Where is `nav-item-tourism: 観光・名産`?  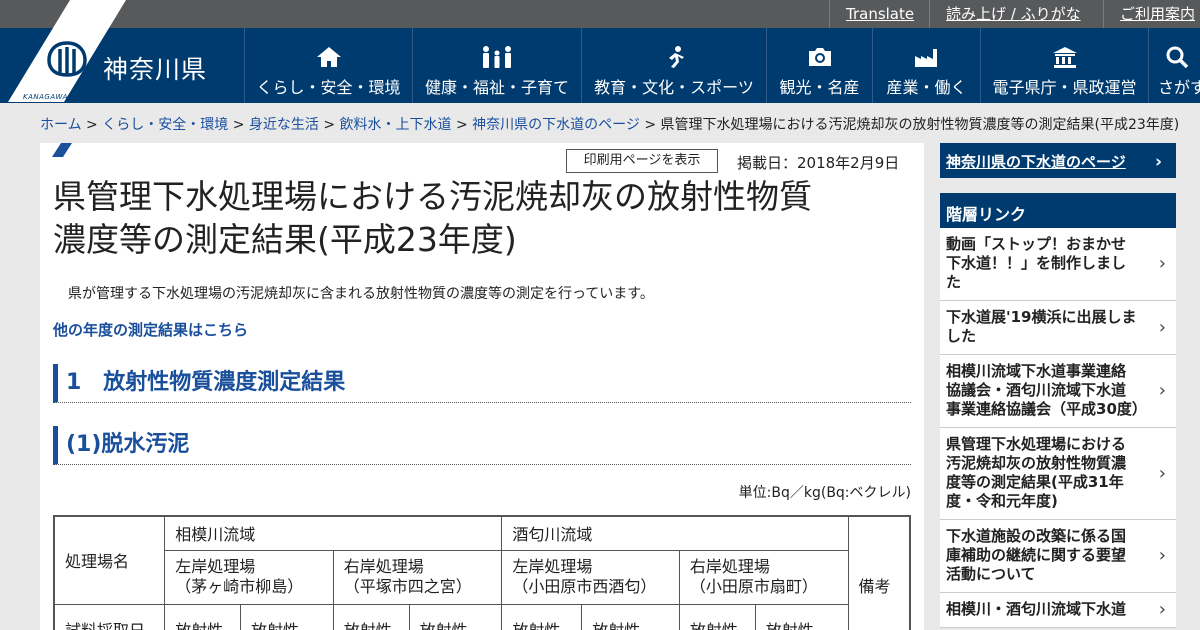
nav-item-tourism: 観光・名産 is located at coordinates (819, 65).